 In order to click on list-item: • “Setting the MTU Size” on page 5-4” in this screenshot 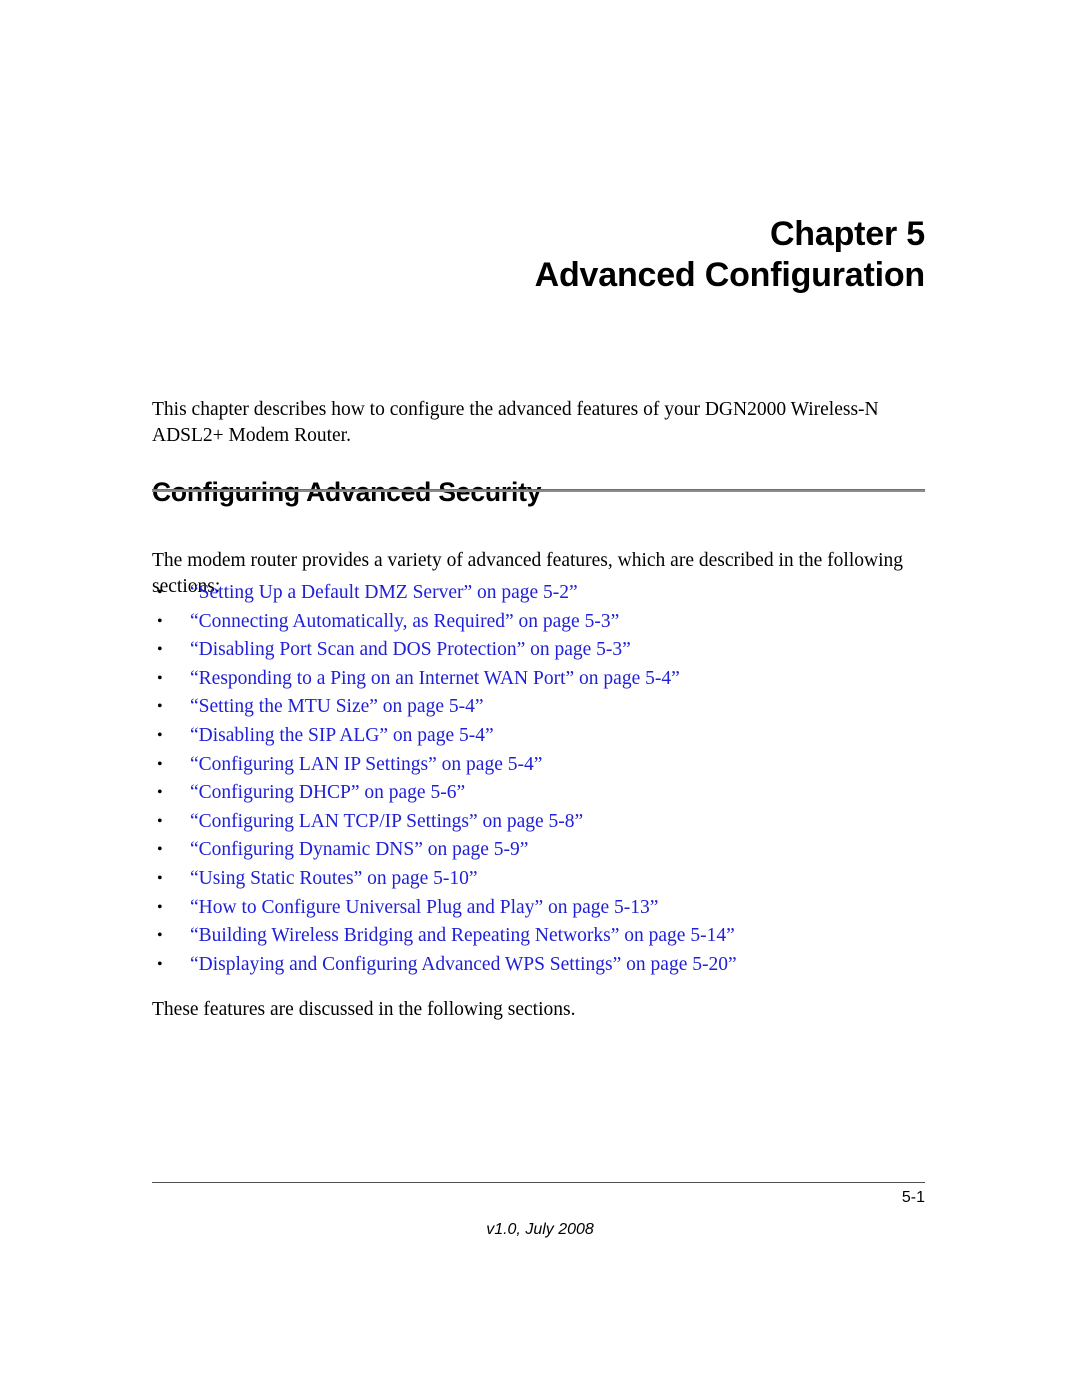, I will do `click(547, 707)`.